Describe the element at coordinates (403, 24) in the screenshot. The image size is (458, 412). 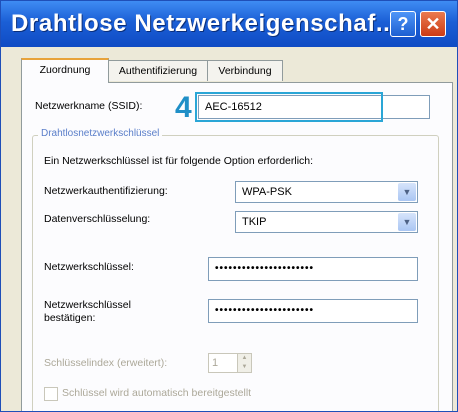
I see `help-button: ?` at that location.